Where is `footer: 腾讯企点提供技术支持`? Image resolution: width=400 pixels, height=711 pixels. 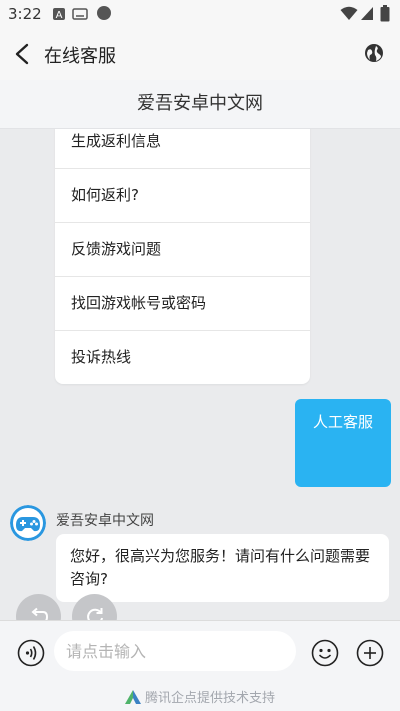 footer: 腾讯企点提供技术支持 is located at coordinates (200, 696).